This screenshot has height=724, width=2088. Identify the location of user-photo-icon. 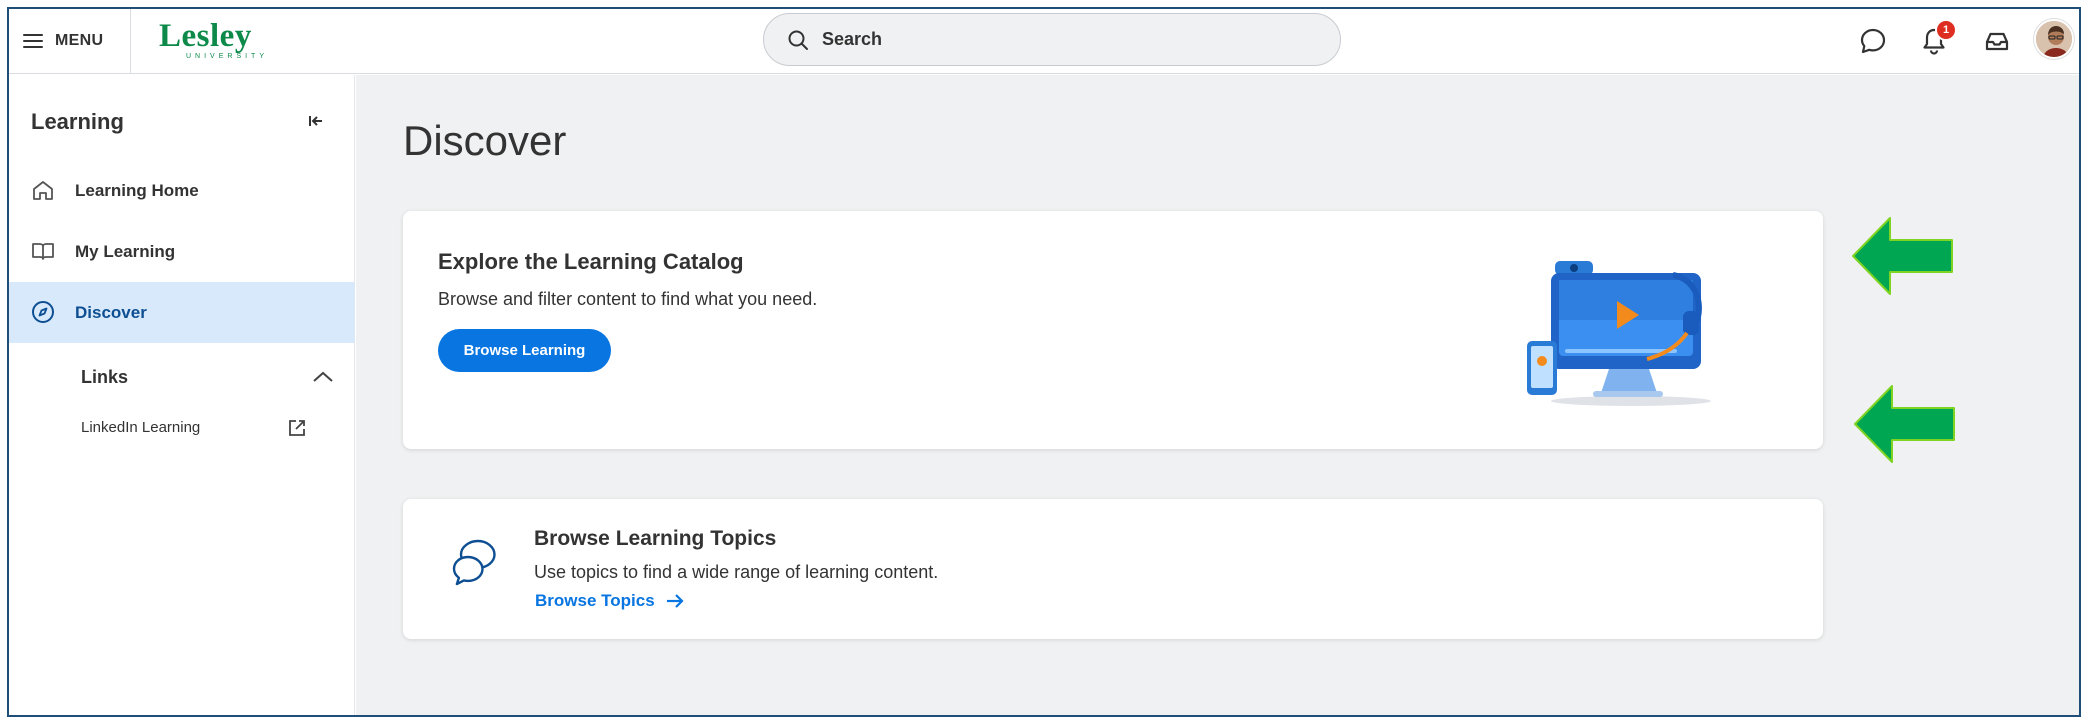
(2054, 39).